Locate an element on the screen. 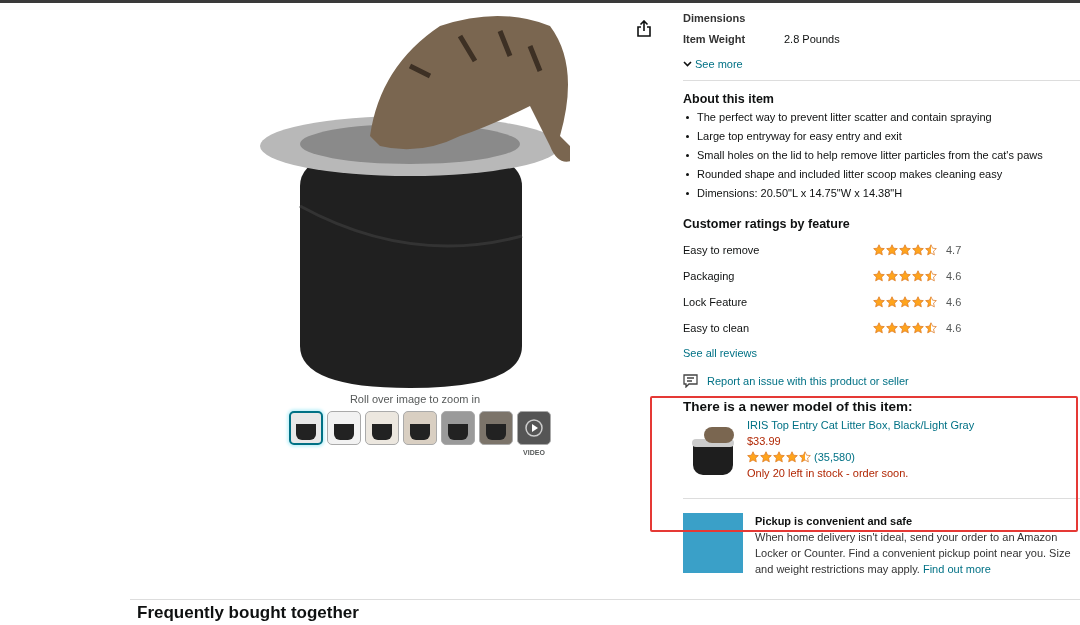 The height and width of the screenshot is (625, 1080). spec-value: 2.8 Pounds is located at coordinates (812, 39).